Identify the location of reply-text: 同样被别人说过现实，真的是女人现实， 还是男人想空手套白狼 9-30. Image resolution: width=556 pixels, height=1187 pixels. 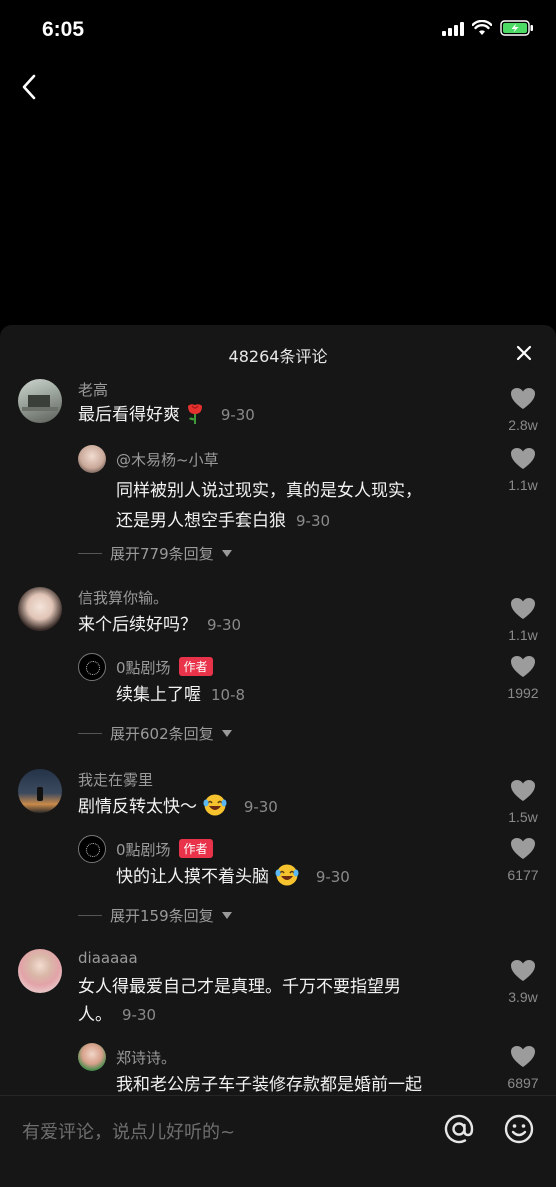
(269, 506).